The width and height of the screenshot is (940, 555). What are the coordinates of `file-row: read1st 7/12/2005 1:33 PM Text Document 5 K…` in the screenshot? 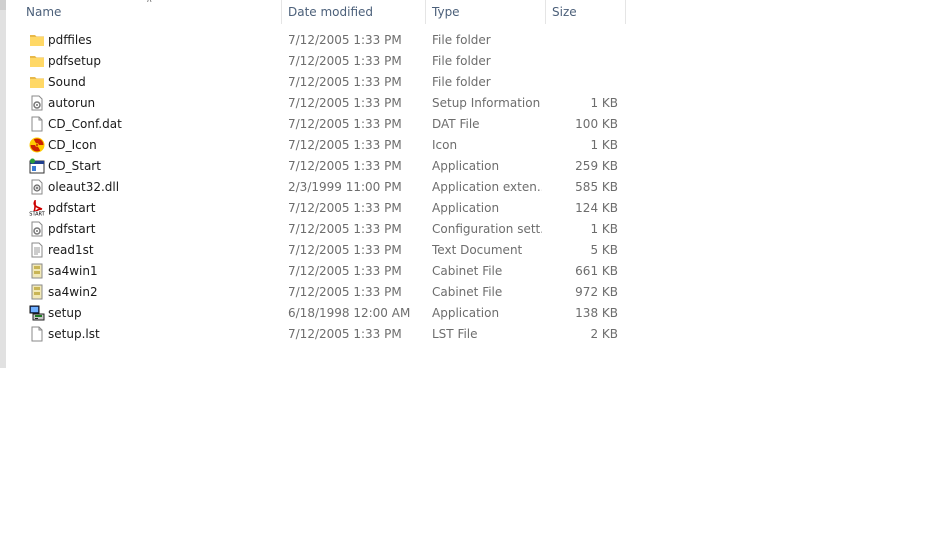 It's located at (323, 250).